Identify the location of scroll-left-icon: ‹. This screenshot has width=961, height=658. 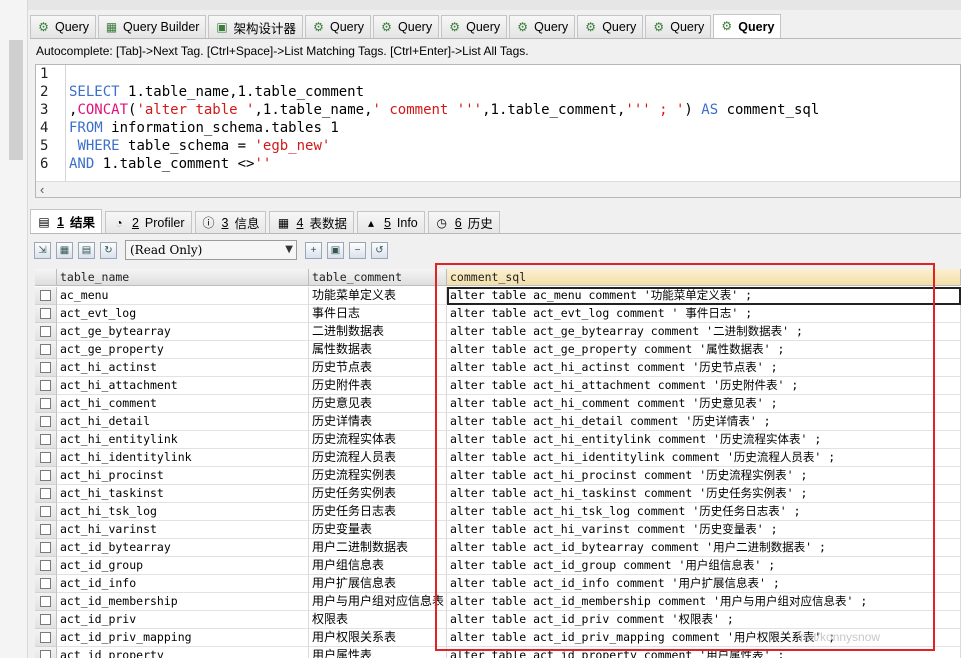
(42, 189).